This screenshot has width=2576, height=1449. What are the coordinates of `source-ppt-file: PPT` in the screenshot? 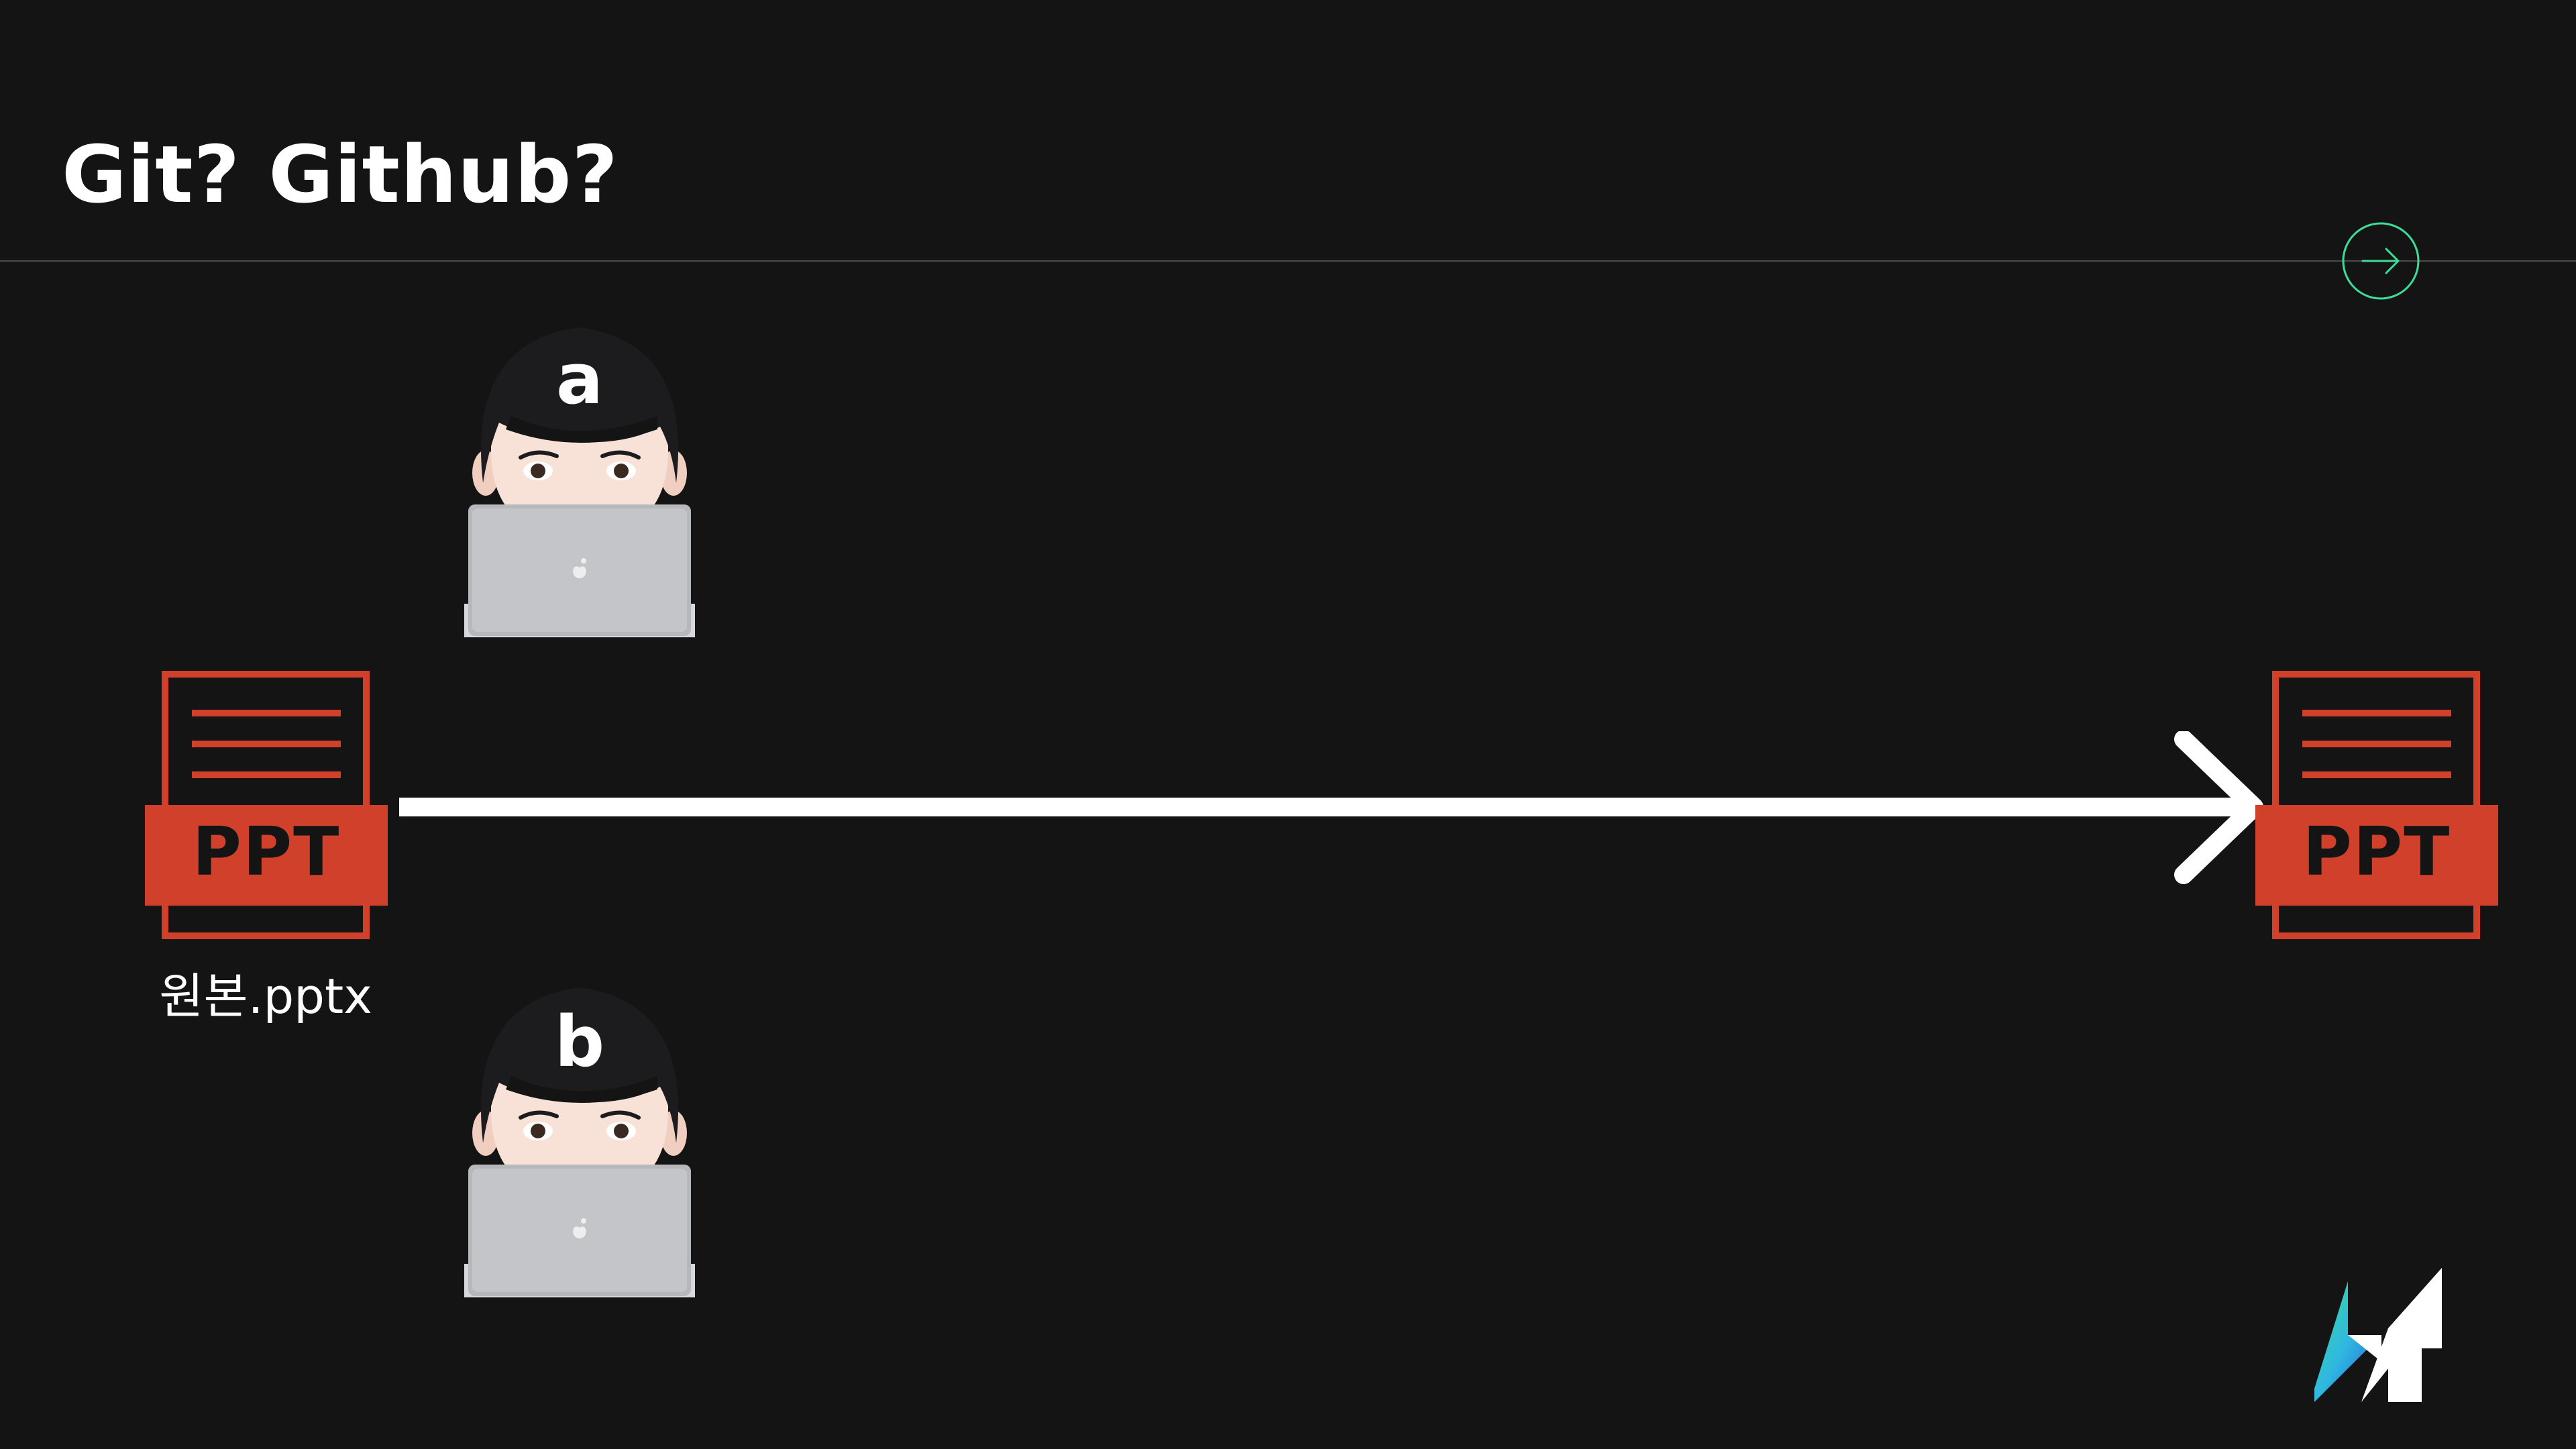 It's located at (266, 805).